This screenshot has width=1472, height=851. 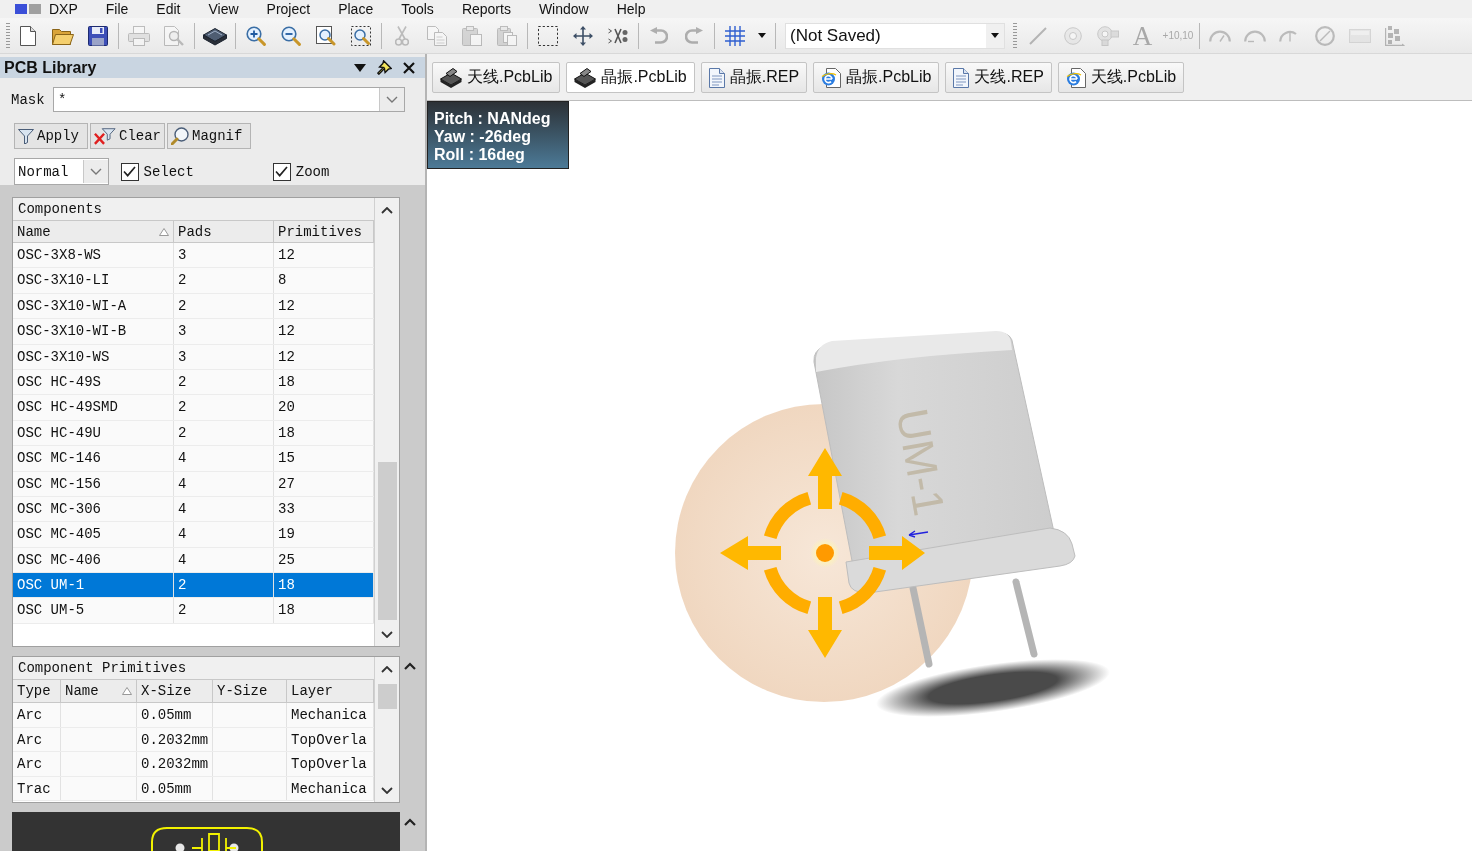 I want to click on zoom-in-icon, so click(x=255, y=35).